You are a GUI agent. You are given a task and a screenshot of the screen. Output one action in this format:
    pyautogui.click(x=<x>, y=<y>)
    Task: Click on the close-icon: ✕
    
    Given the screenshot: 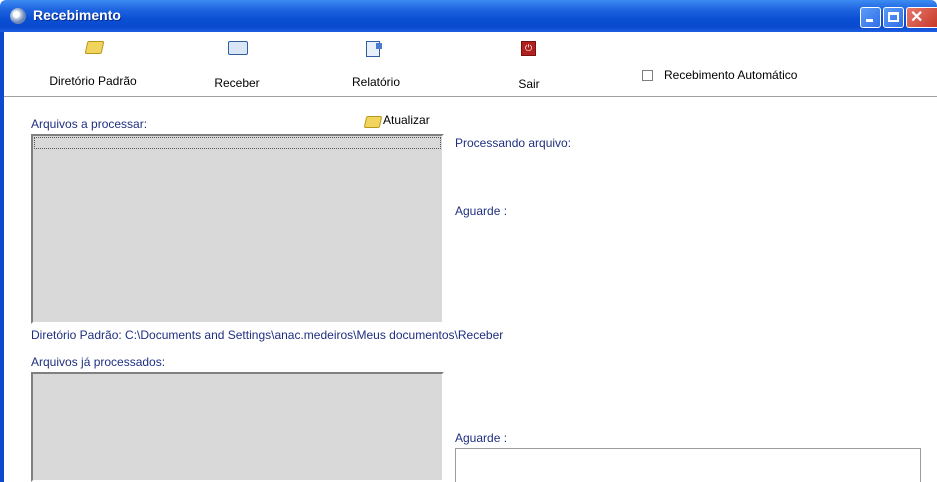 What is the action you would take?
    pyautogui.click(x=917, y=17)
    